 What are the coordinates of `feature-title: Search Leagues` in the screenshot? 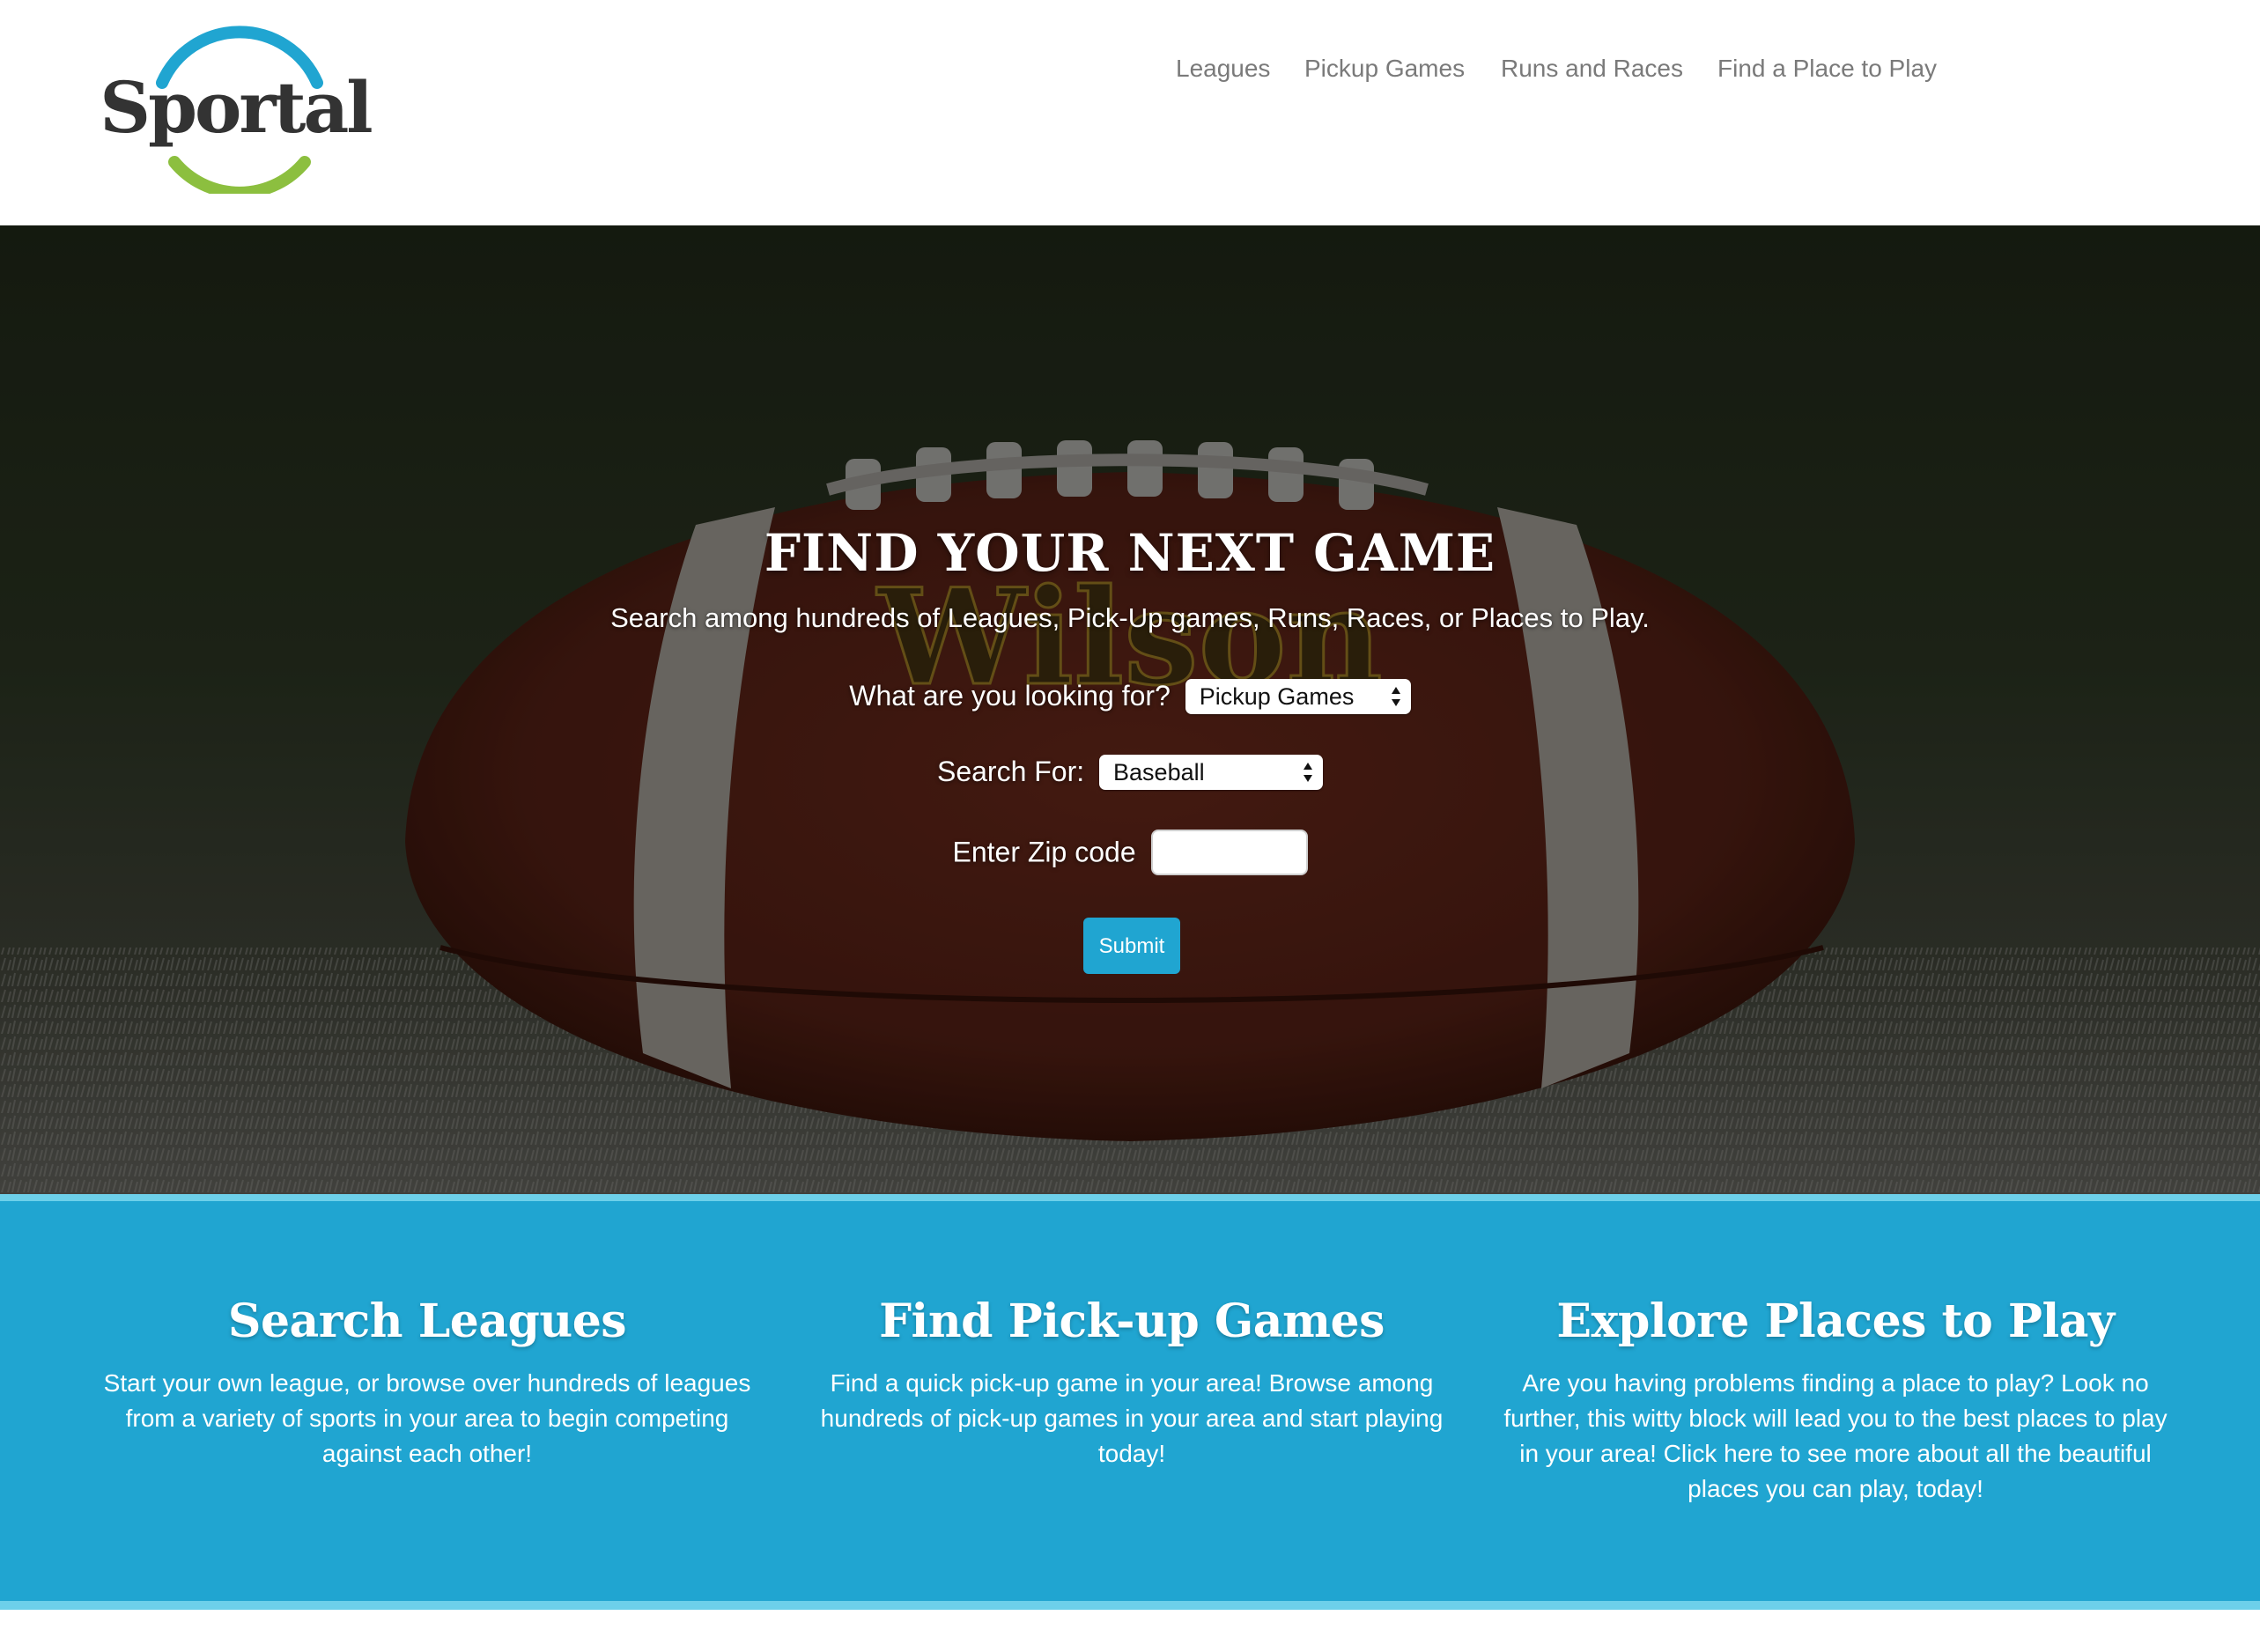 It's located at (427, 1321).